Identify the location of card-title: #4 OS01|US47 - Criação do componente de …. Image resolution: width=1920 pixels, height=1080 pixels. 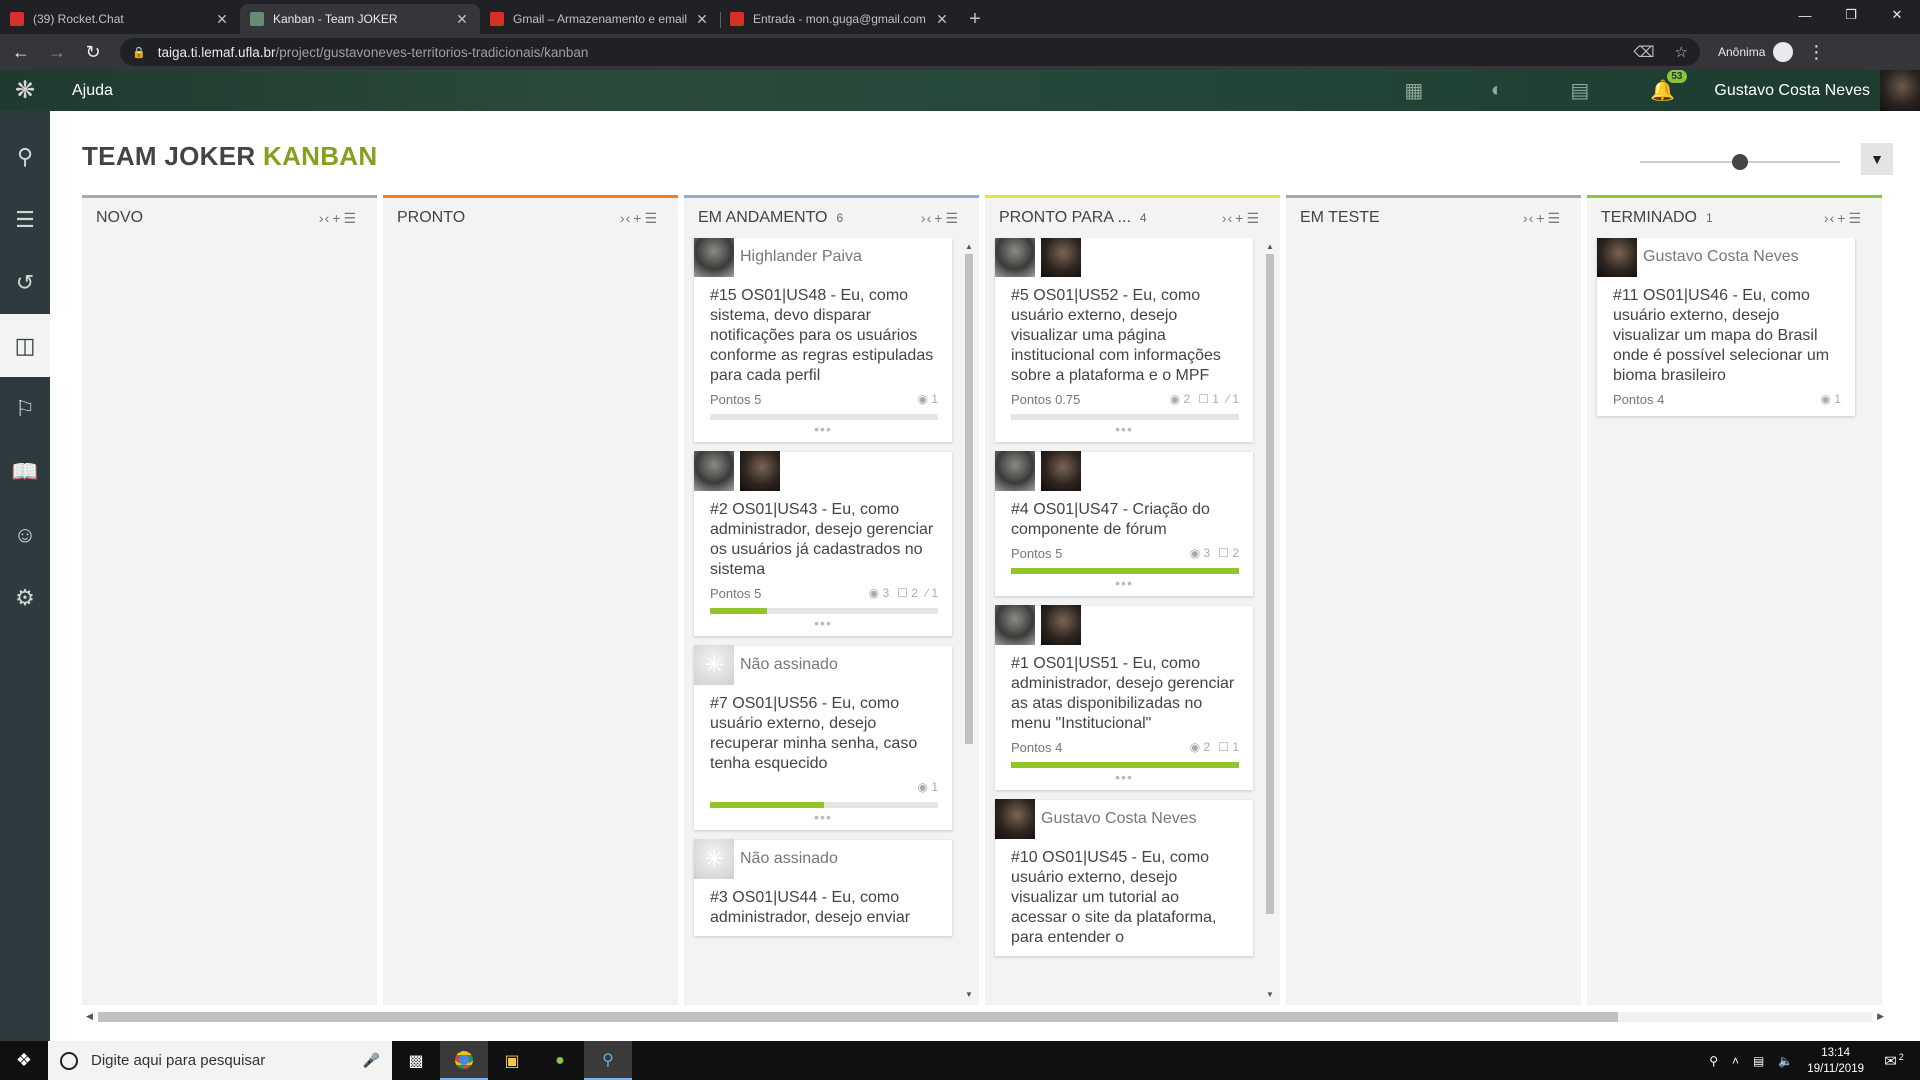
(1124, 515).